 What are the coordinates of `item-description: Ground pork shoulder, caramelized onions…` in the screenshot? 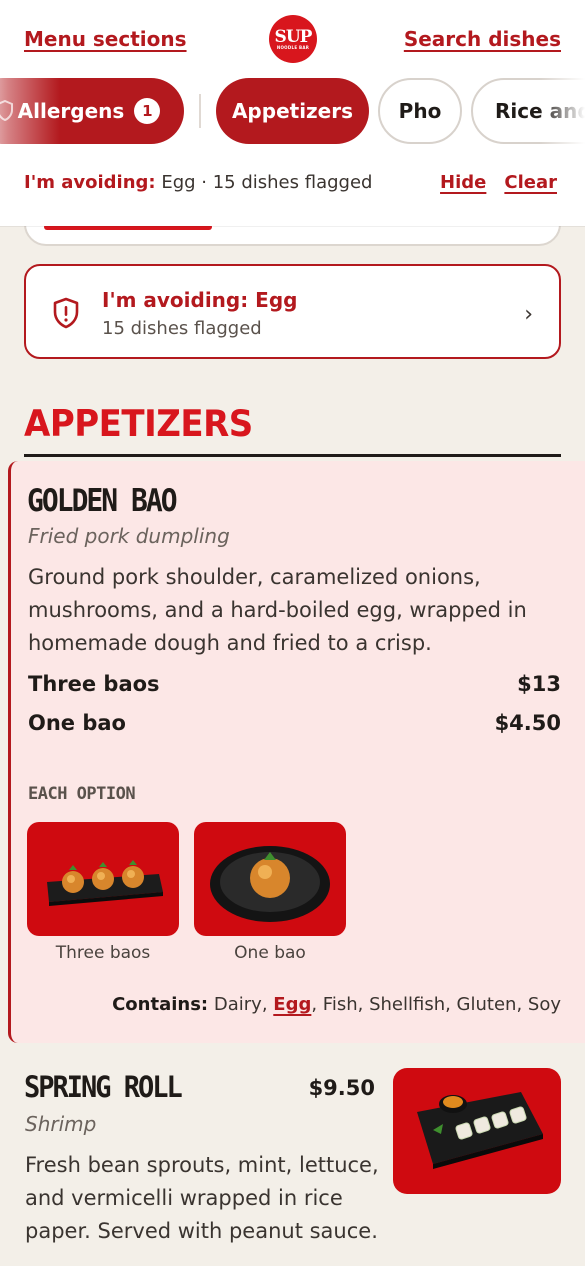 It's located at (277, 610).